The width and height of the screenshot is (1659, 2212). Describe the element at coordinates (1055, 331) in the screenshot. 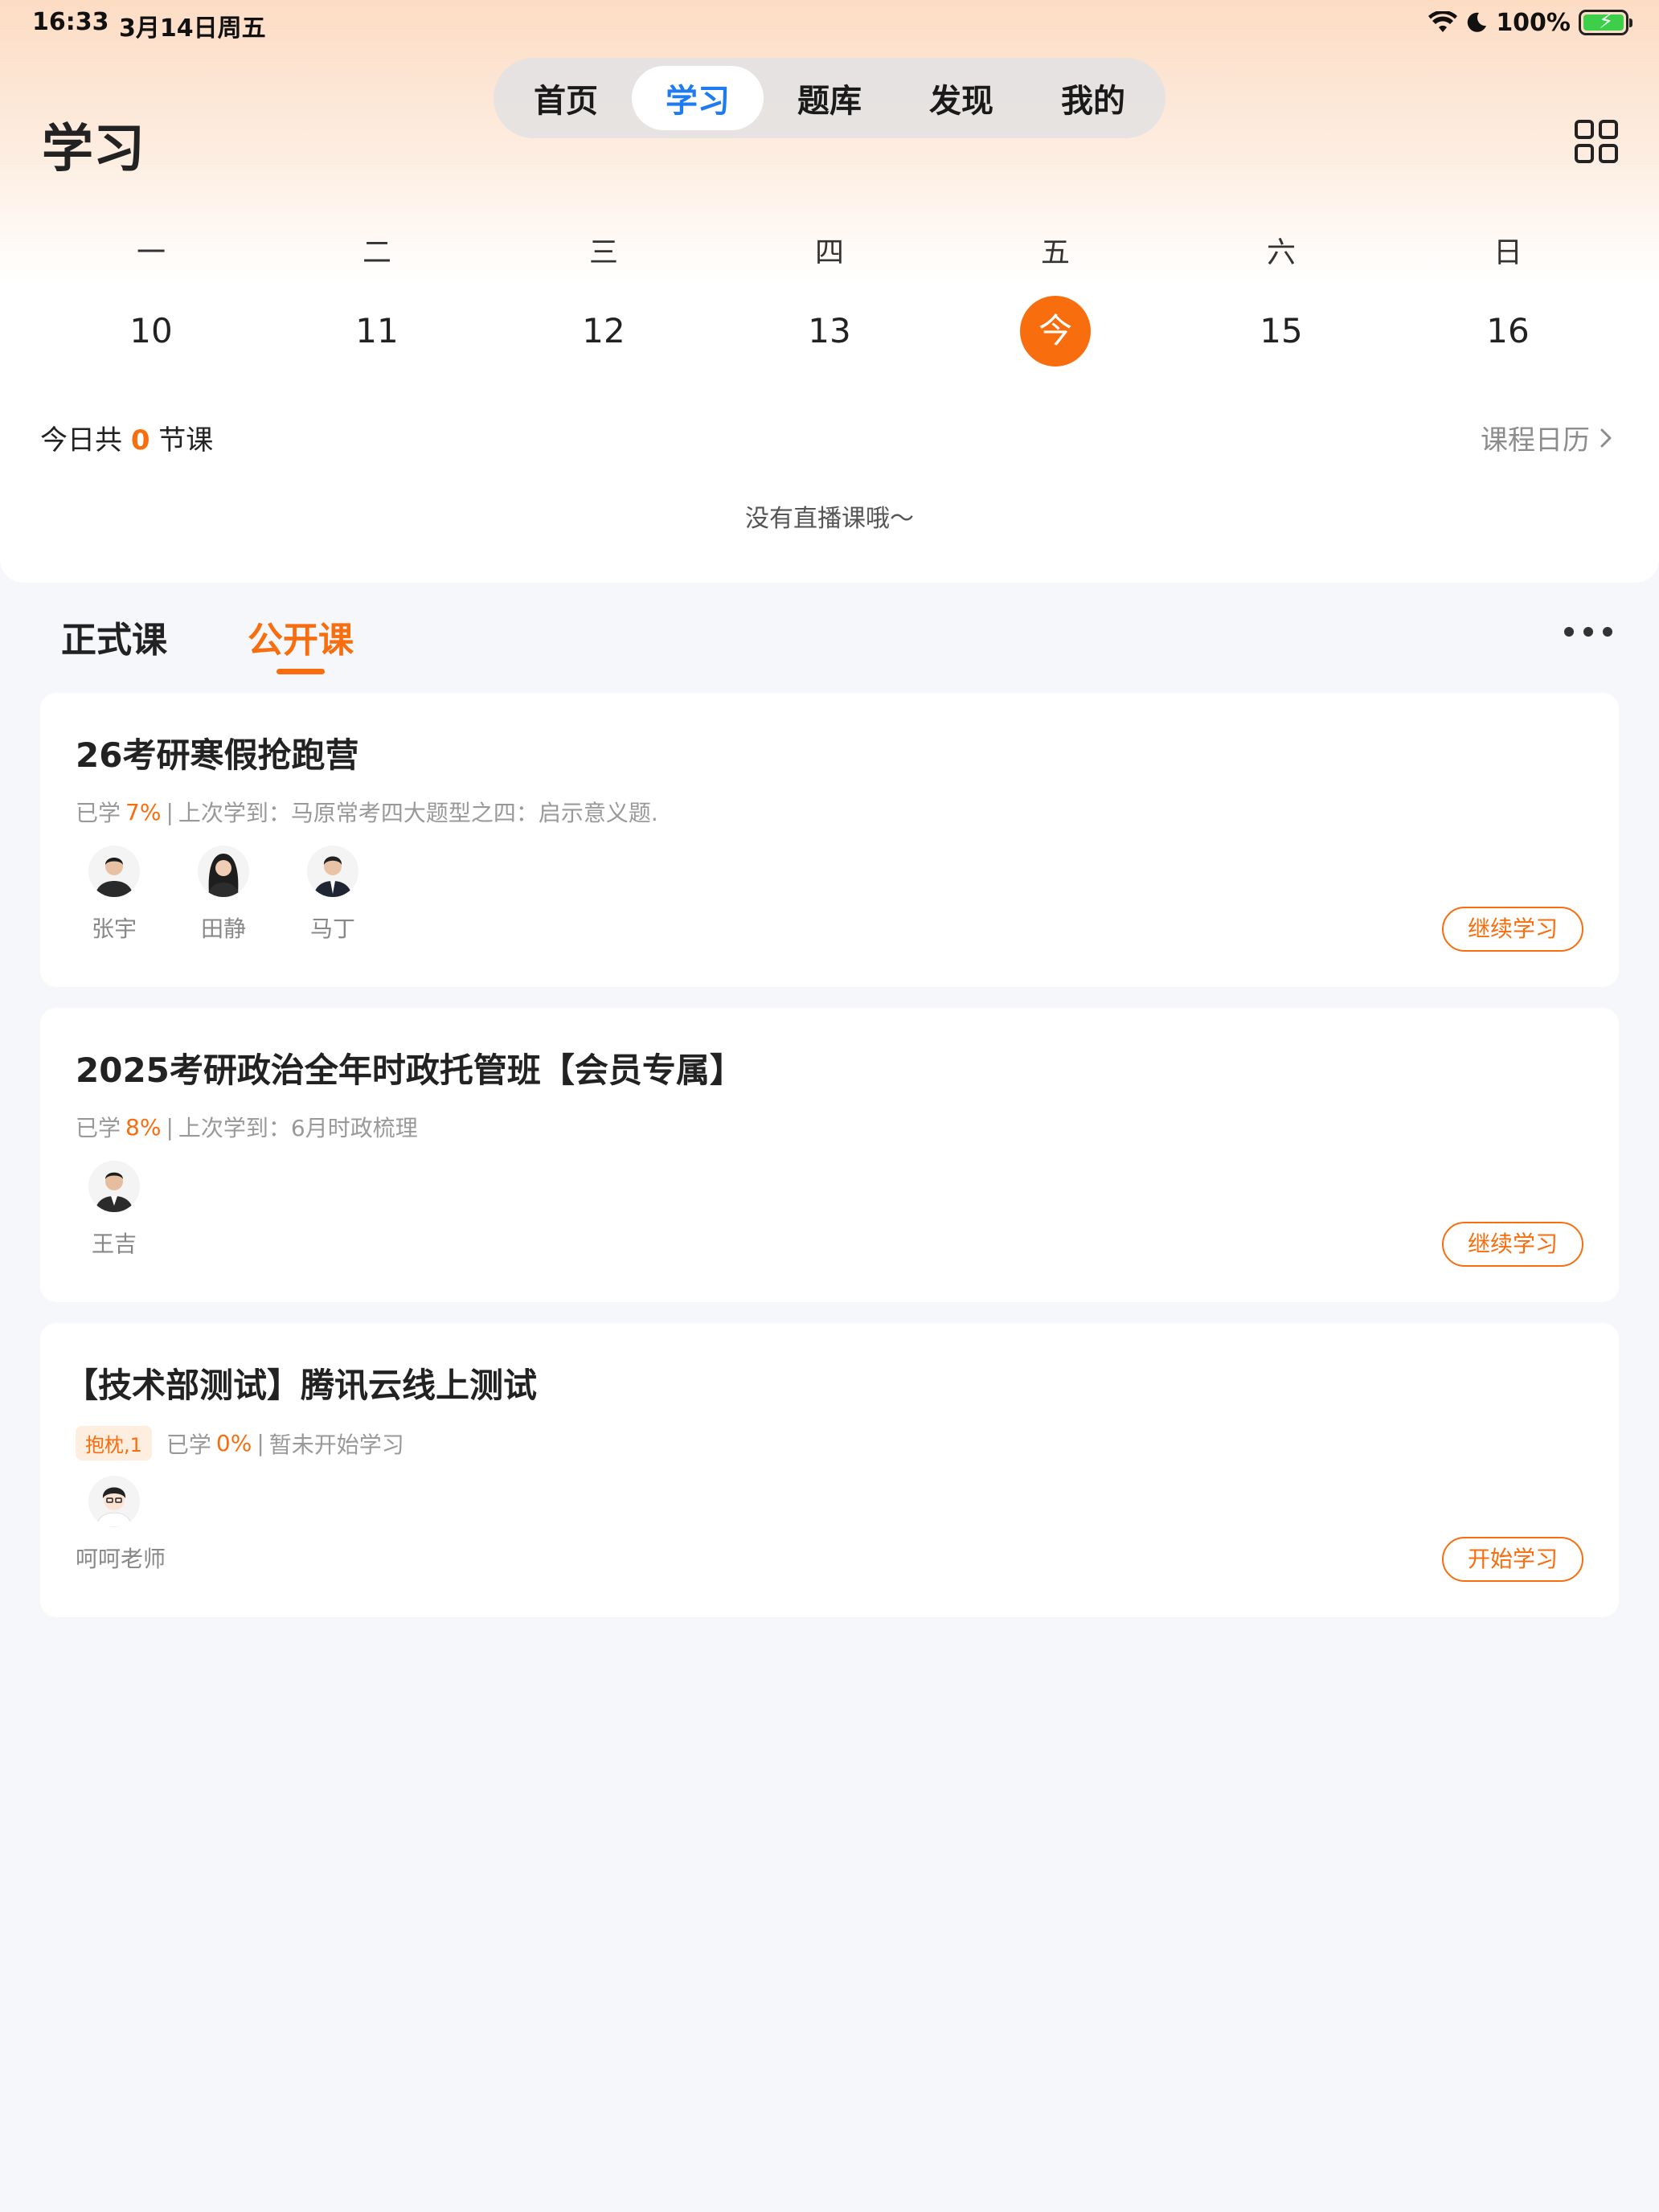

I see `today-marker: 今` at that location.